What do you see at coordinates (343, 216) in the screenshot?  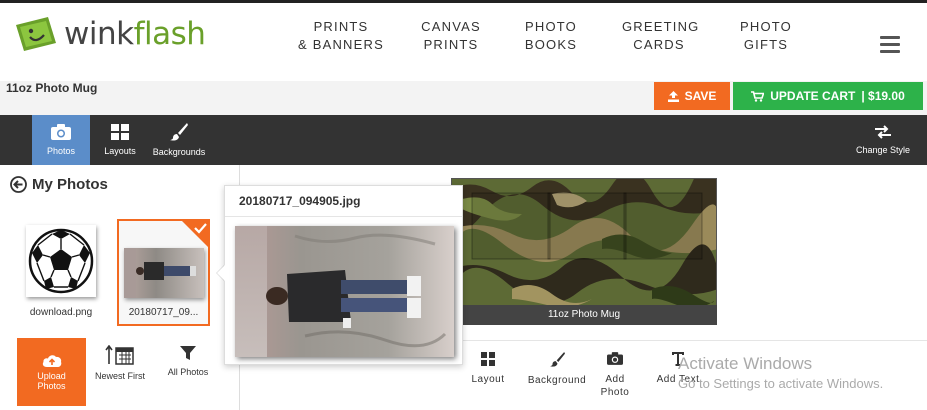 I see `popover-divider` at bounding box center [343, 216].